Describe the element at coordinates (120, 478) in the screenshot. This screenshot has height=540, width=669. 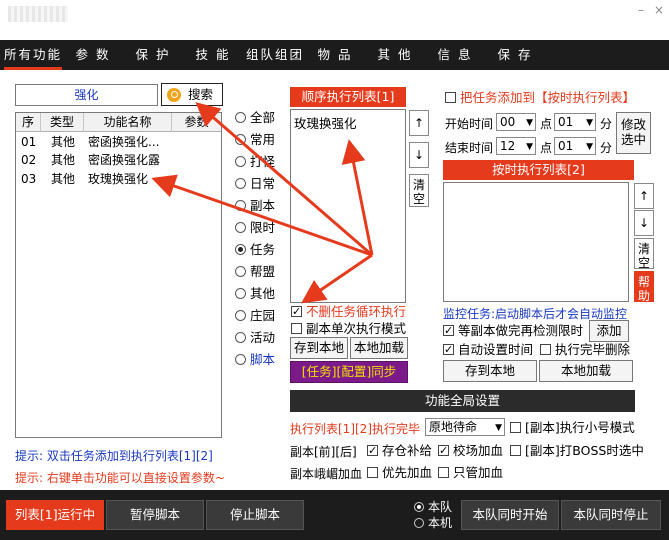
I see `tip-right-click: 提示: 右键单击功能可以直接设置参数~` at that location.